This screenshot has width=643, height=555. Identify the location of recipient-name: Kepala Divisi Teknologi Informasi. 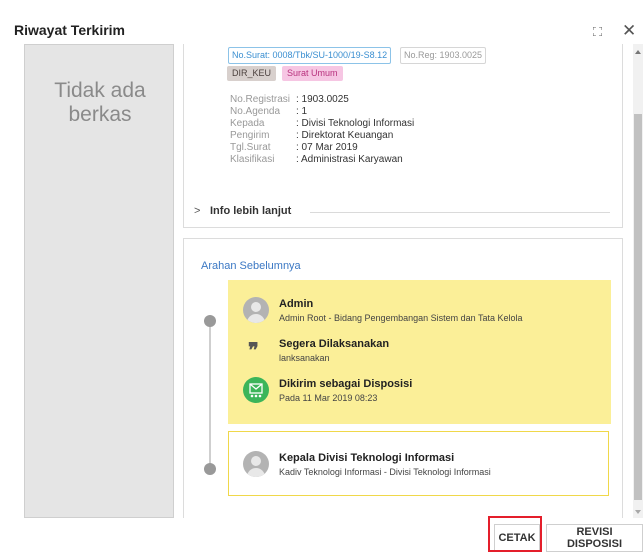
(367, 458).